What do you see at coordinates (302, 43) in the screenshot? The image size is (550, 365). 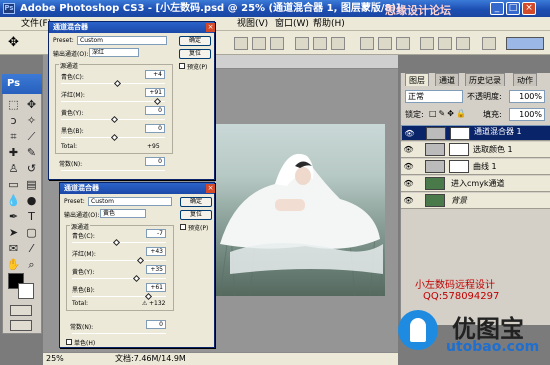 I see `align-left-icon` at bounding box center [302, 43].